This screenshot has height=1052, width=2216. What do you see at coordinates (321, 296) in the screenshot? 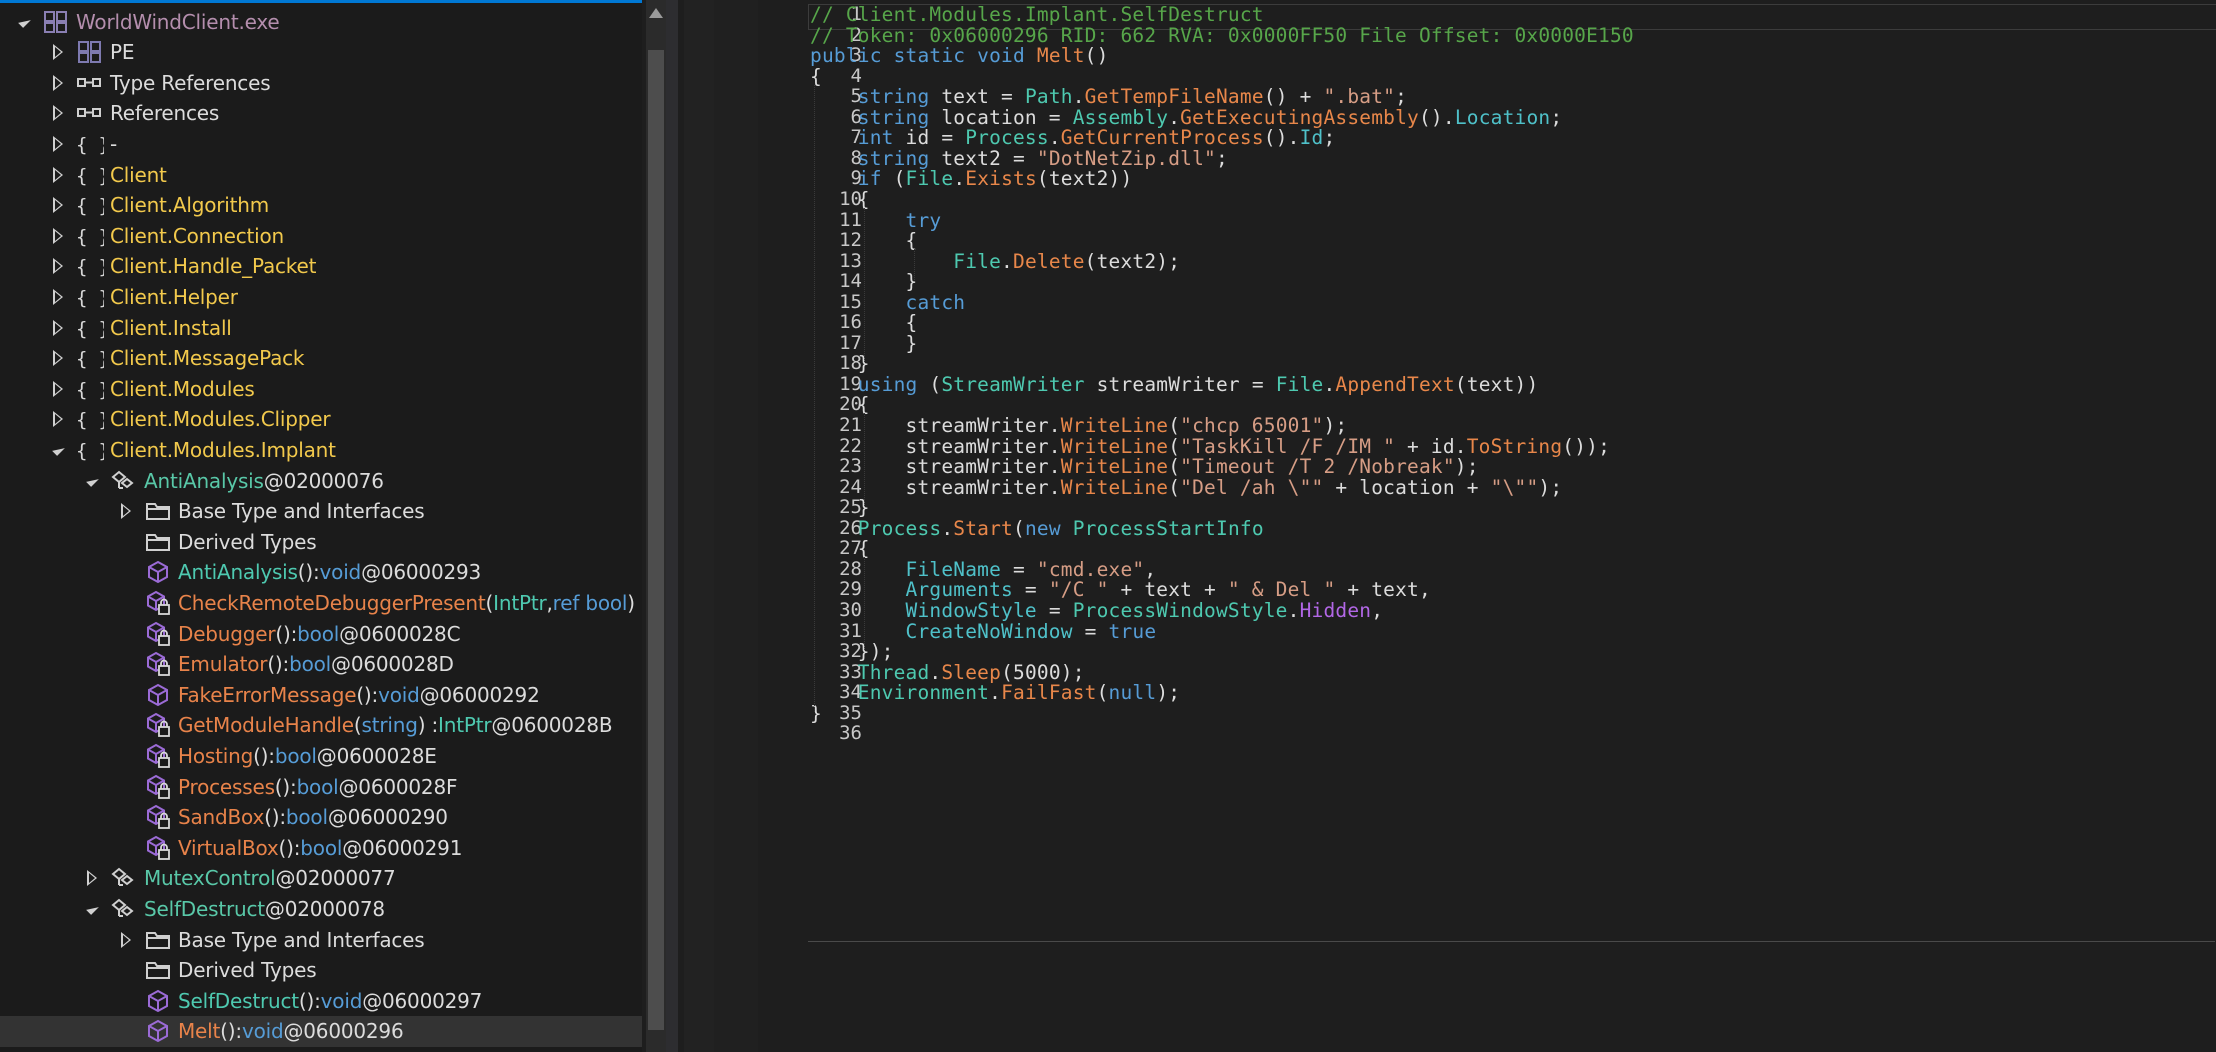
I see `tree-row: { } Client.Helper` at bounding box center [321, 296].